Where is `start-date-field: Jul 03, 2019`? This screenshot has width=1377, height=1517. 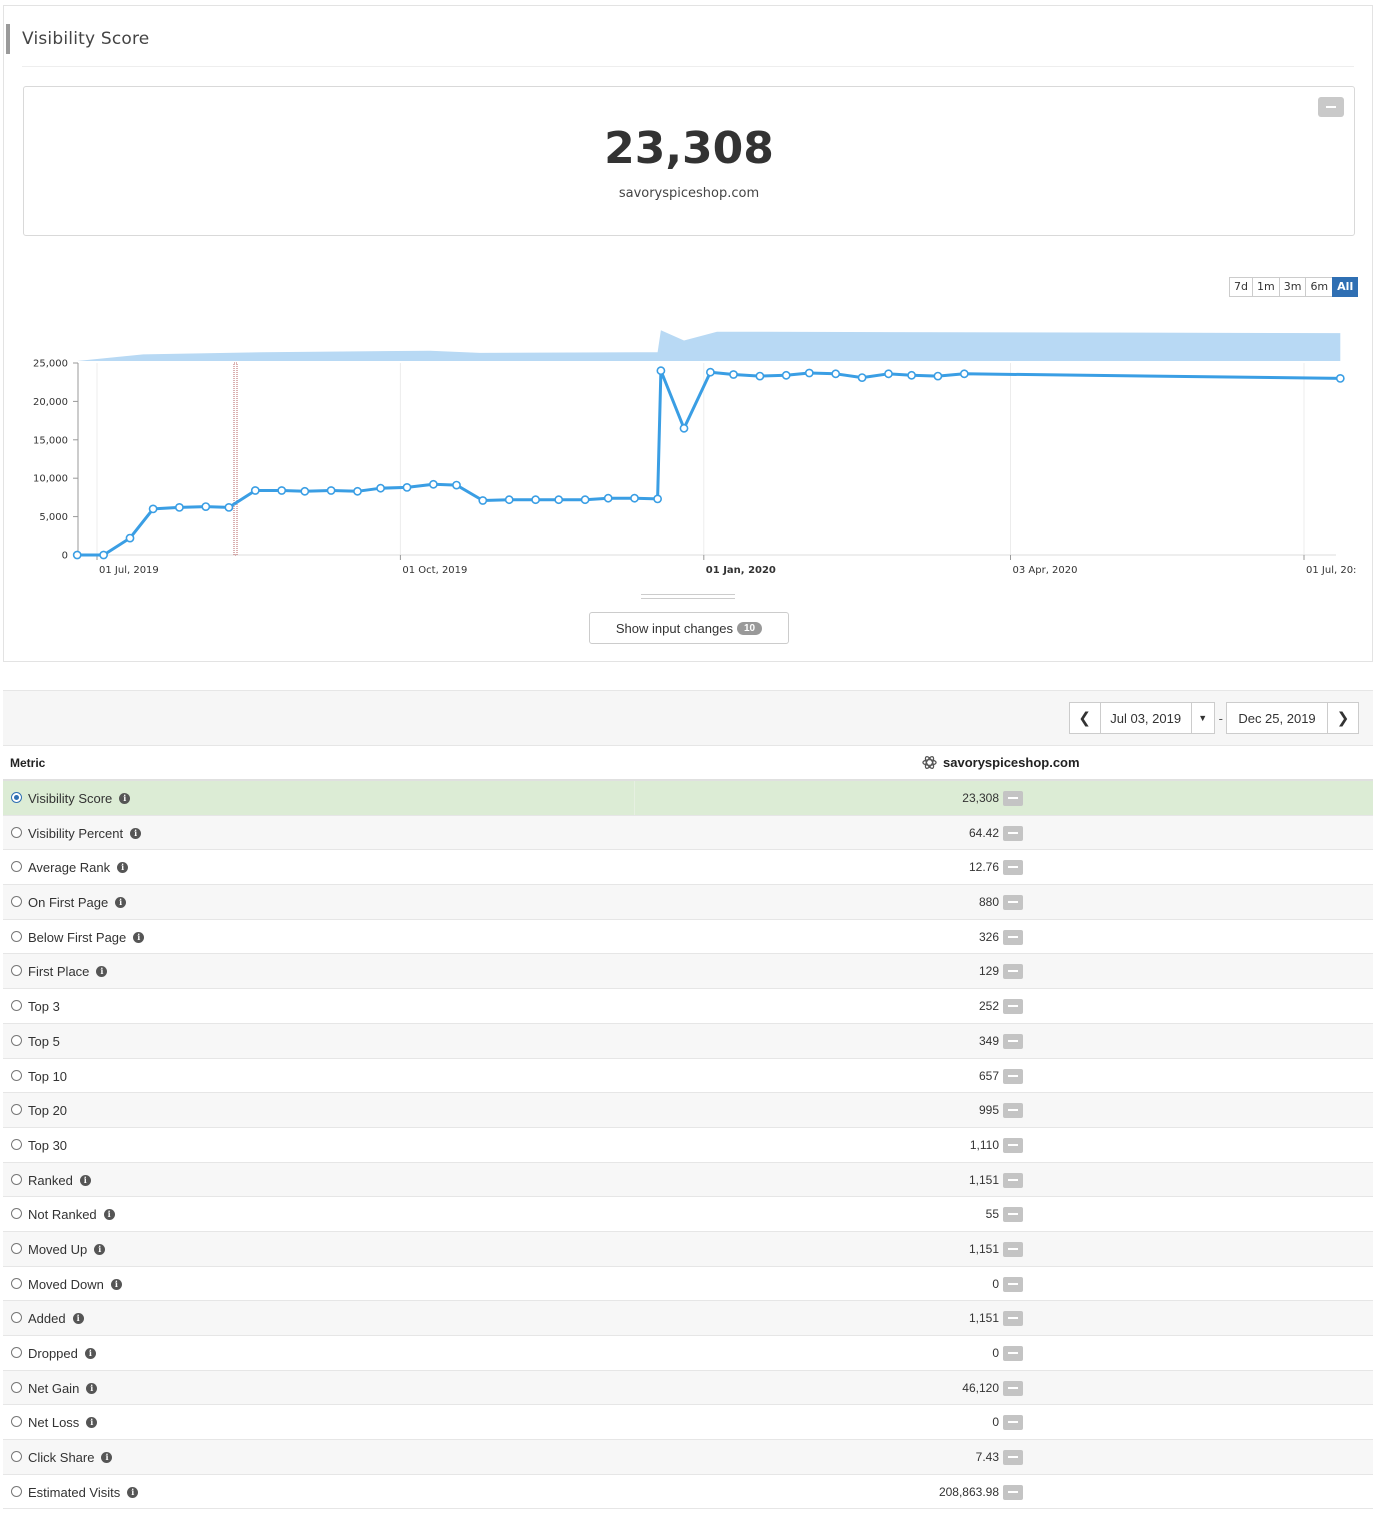 start-date-field: Jul 03, 2019 is located at coordinates (1145, 718).